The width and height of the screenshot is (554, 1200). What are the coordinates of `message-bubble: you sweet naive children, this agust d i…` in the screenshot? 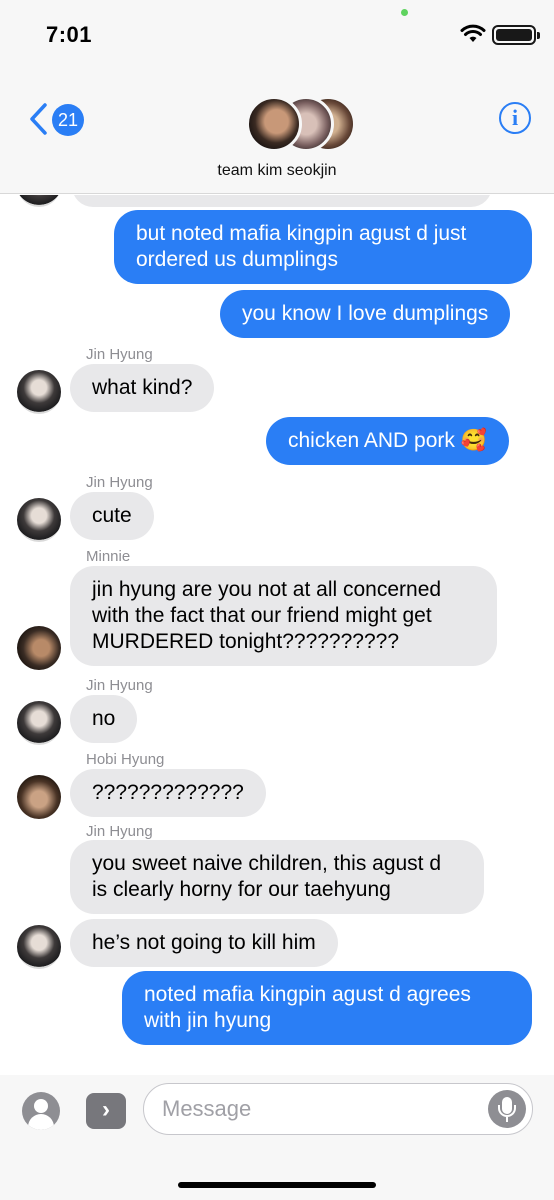 It's located at (277, 877).